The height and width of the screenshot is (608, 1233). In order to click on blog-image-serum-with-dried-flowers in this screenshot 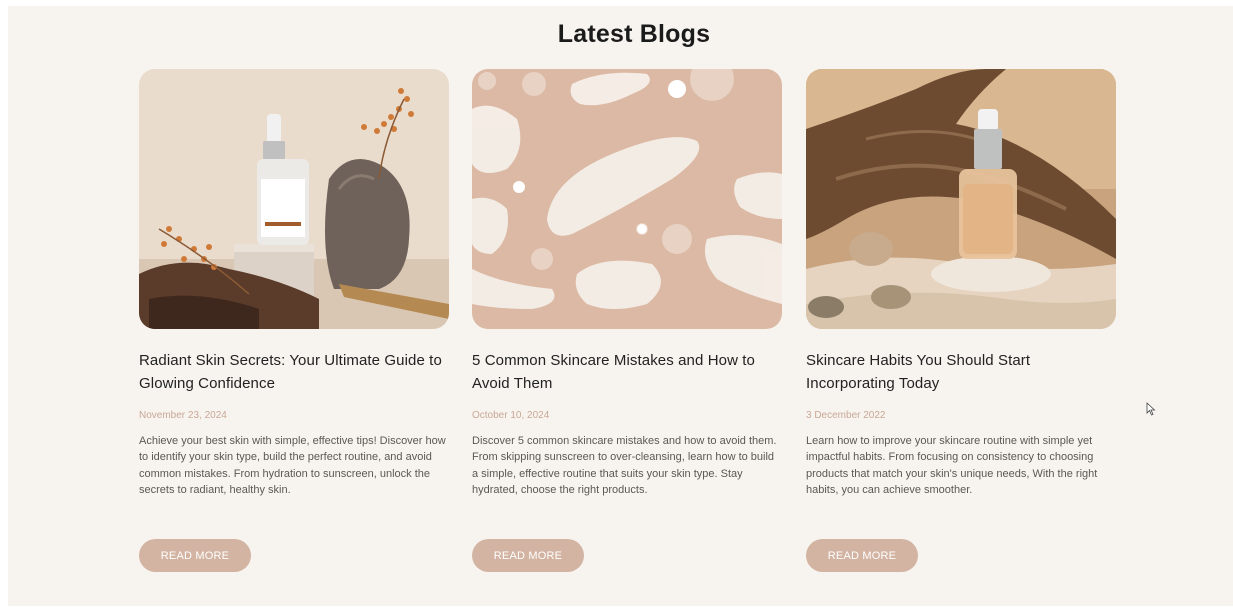, I will do `click(294, 199)`.